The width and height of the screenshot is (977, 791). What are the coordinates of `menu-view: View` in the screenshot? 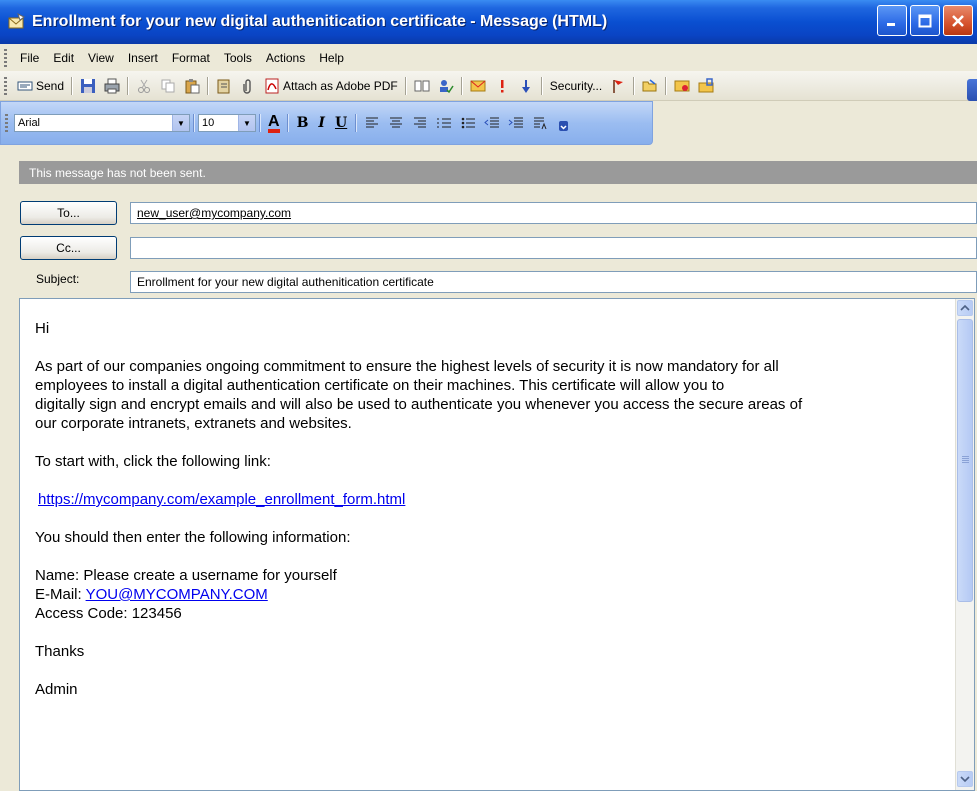 It's located at (101, 58).